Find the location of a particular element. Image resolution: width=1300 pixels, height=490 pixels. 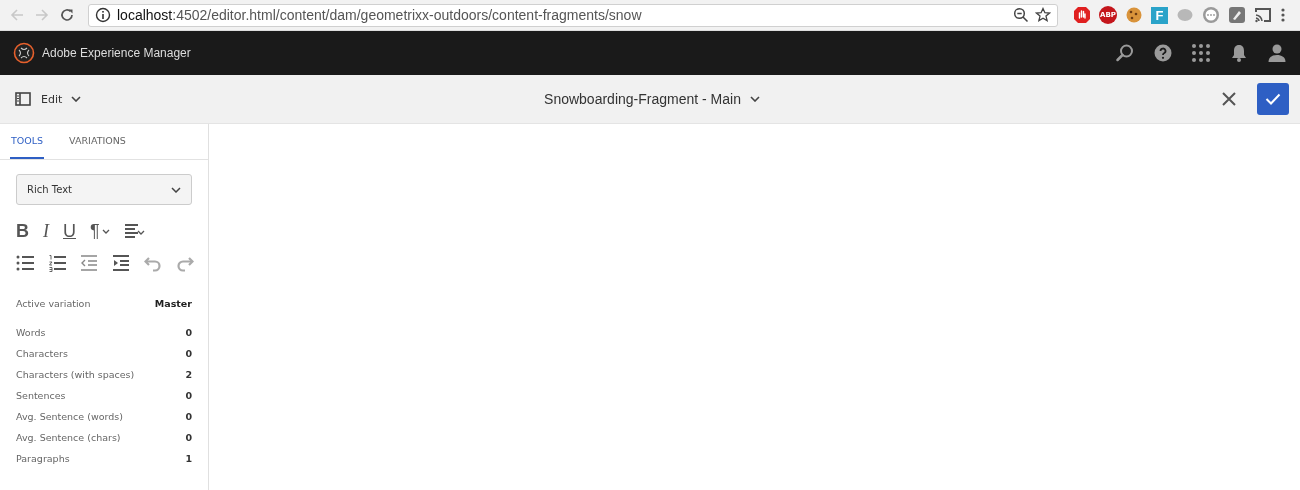

reload-icon is located at coordinates (67, 15).